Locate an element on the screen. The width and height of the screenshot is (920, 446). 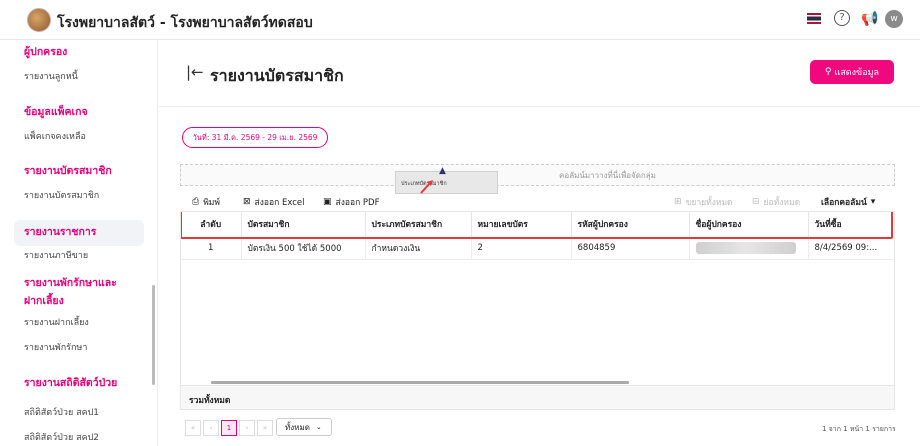
pdf-icon: ▣ is located at coordinates (327, 202).